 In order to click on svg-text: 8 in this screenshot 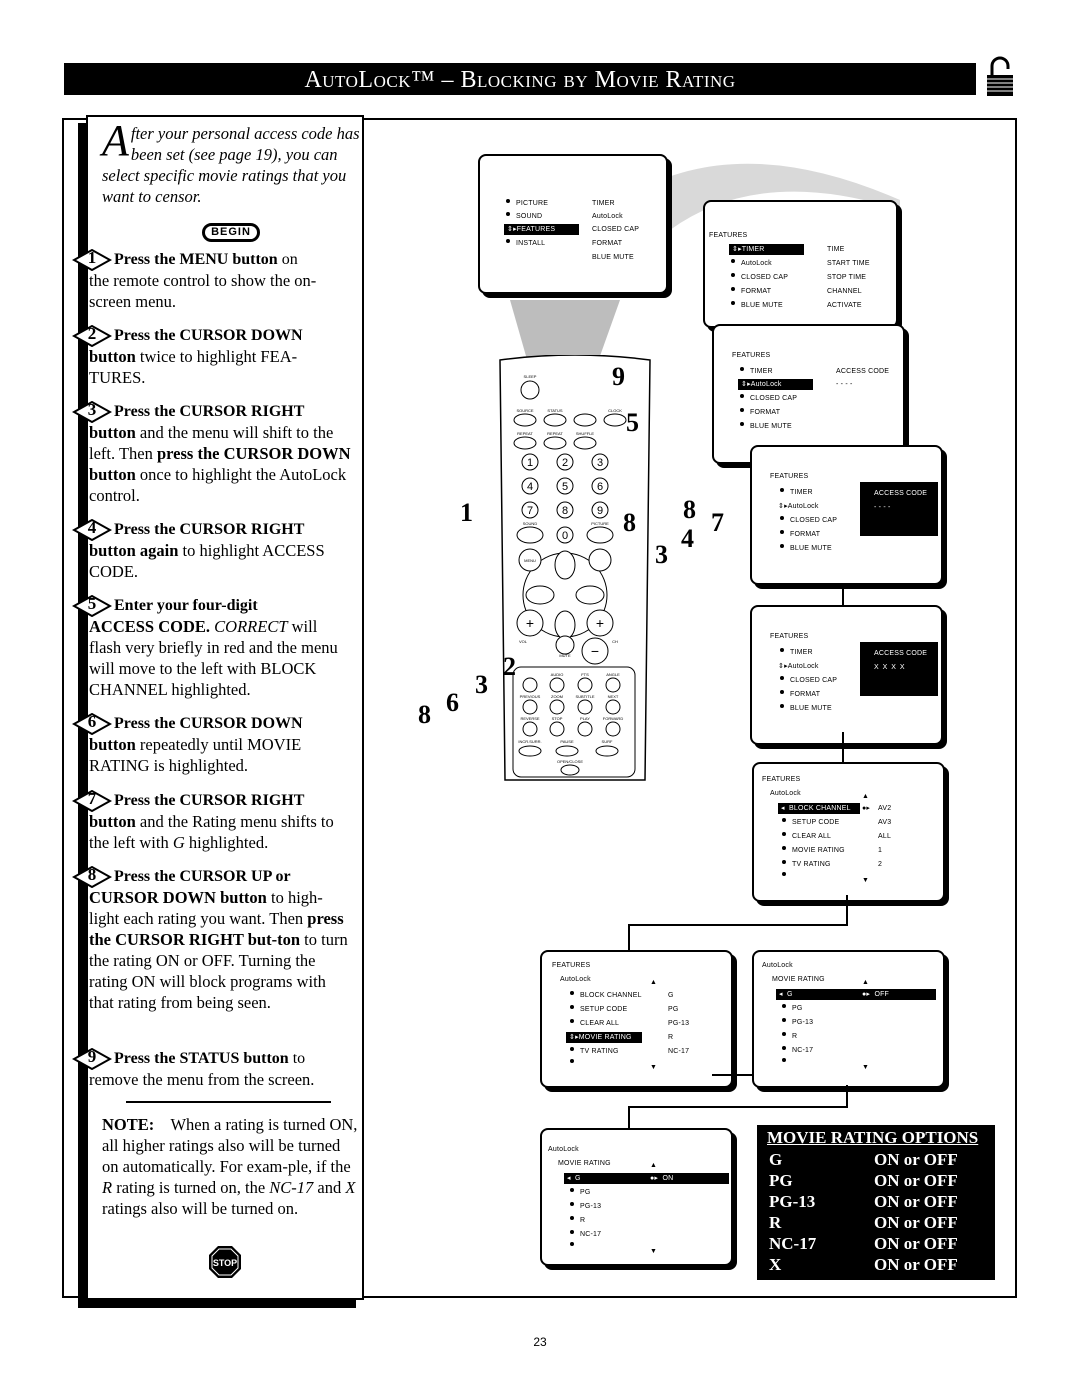, I will do `click(565, 511)`.